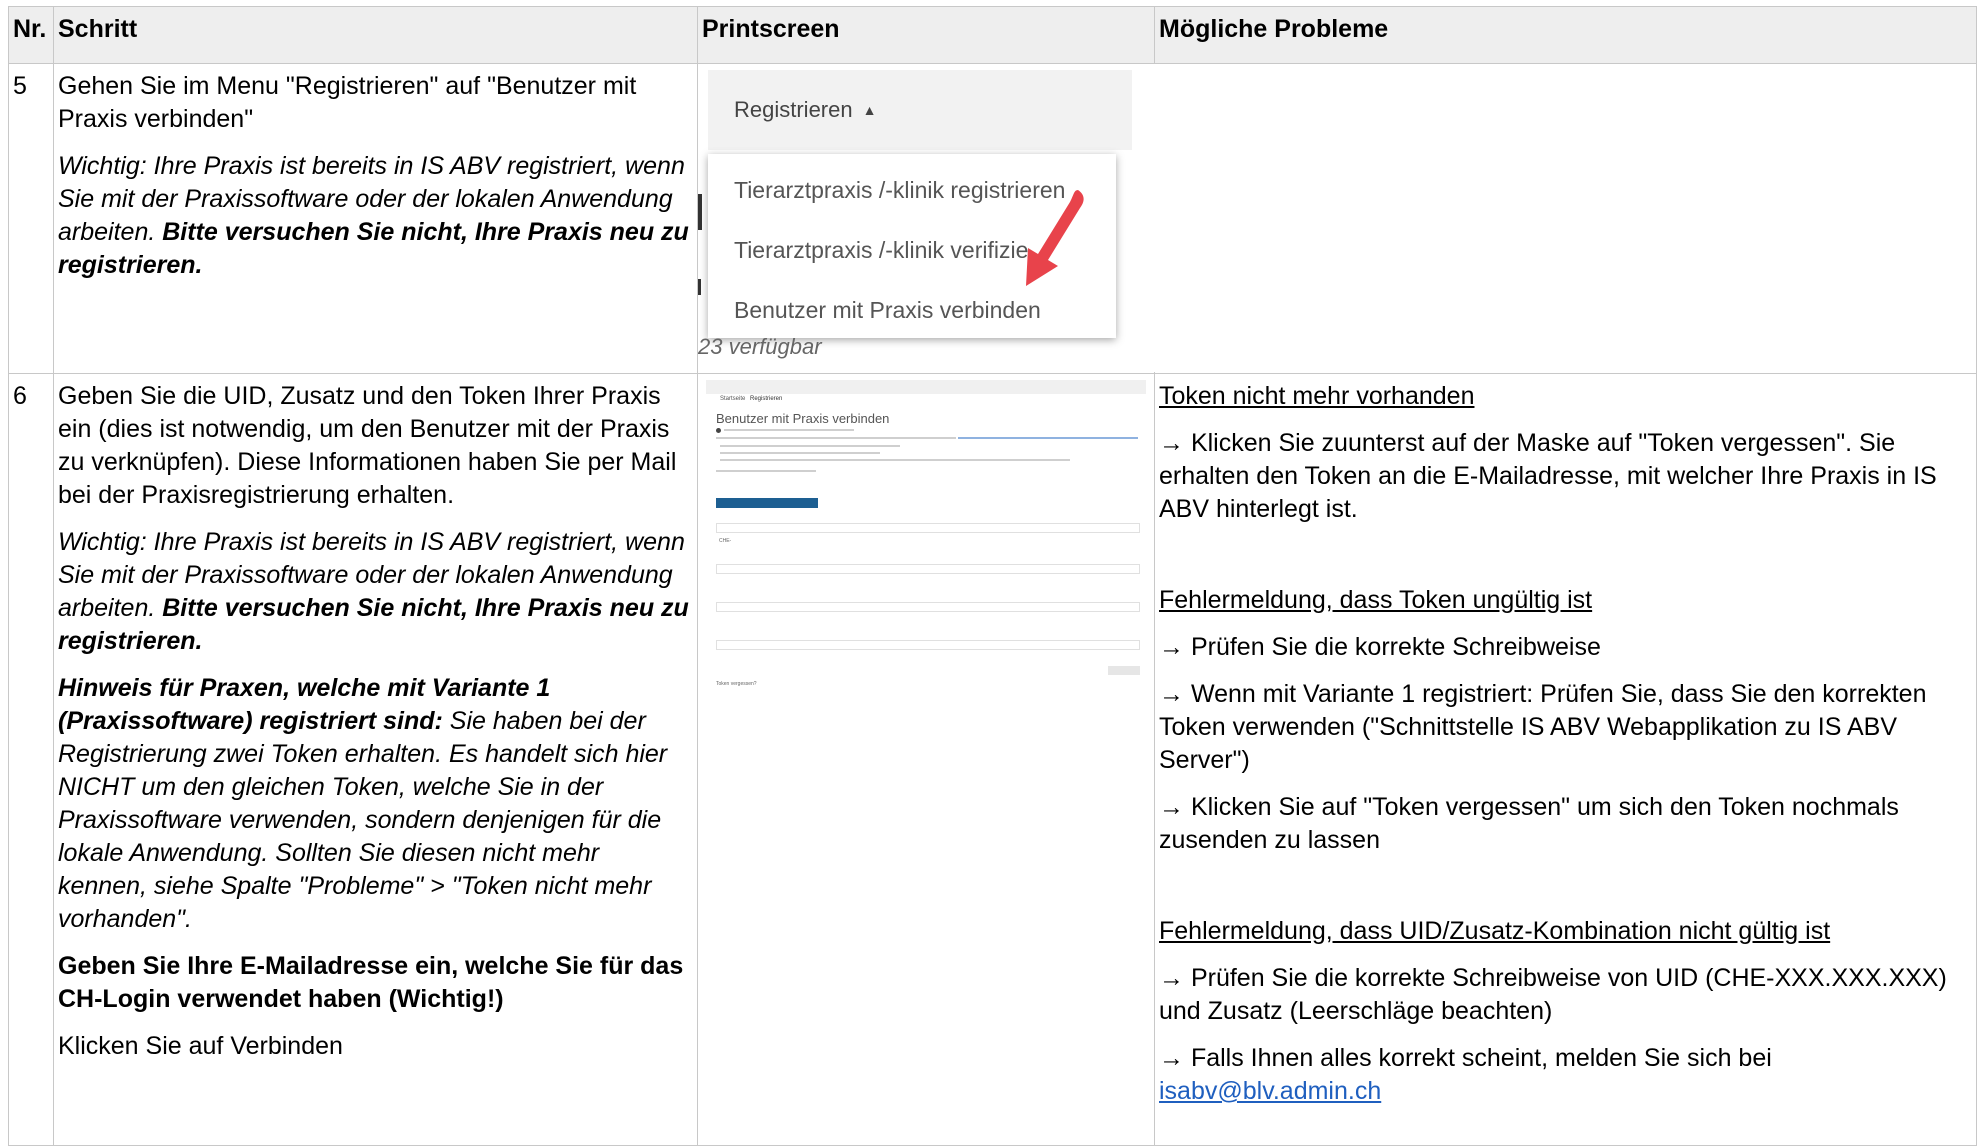 The image size is (1979, 1146). What do you see at coordinates (1055, 238) in the screenshot?
I see `red-arrow-icon` at bounding box center [1055, 238].